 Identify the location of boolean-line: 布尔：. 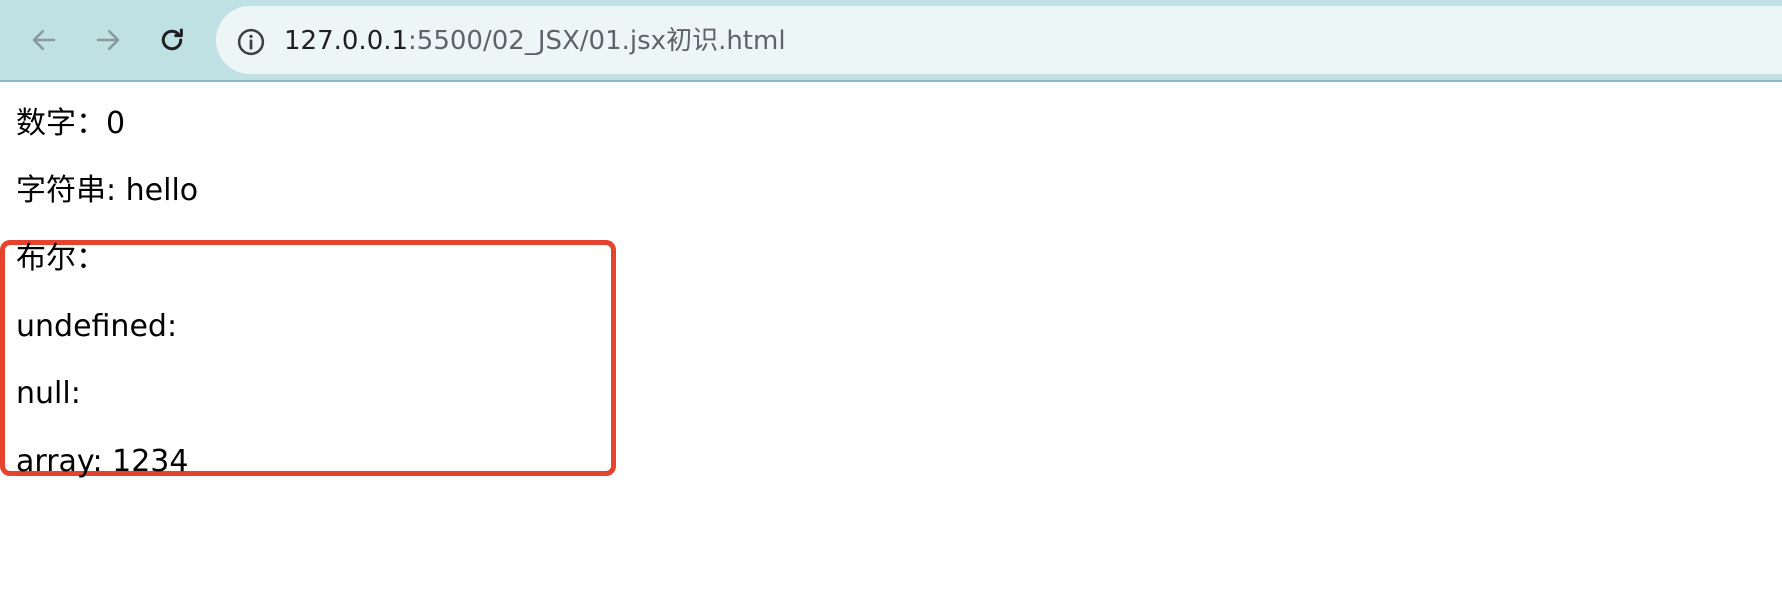
(61, 258).